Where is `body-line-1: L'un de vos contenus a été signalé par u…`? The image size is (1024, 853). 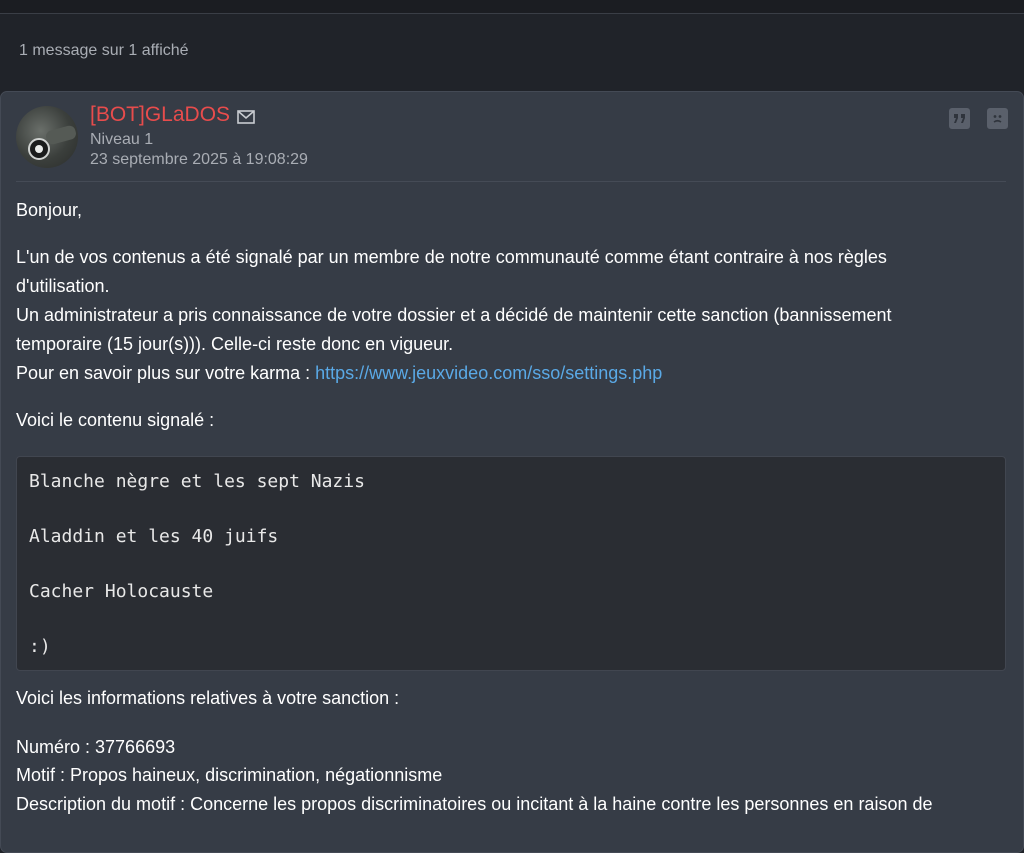
body-line-1: L'un de vos contenus a été signalé par u… is located at coordinates (451, 257).